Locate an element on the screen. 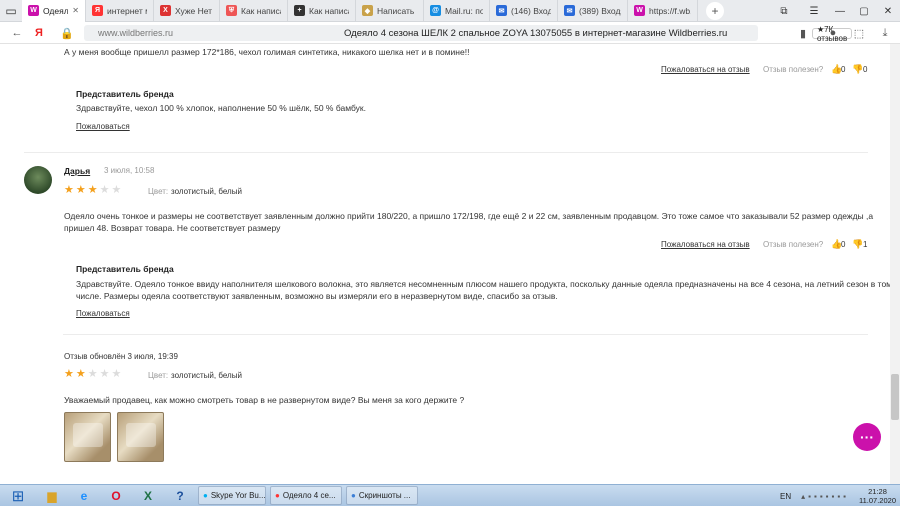 This screenshot has width=900, height=506. browser-tab: W Одеяло 4 с✕ is located at coordinates (54, 11).